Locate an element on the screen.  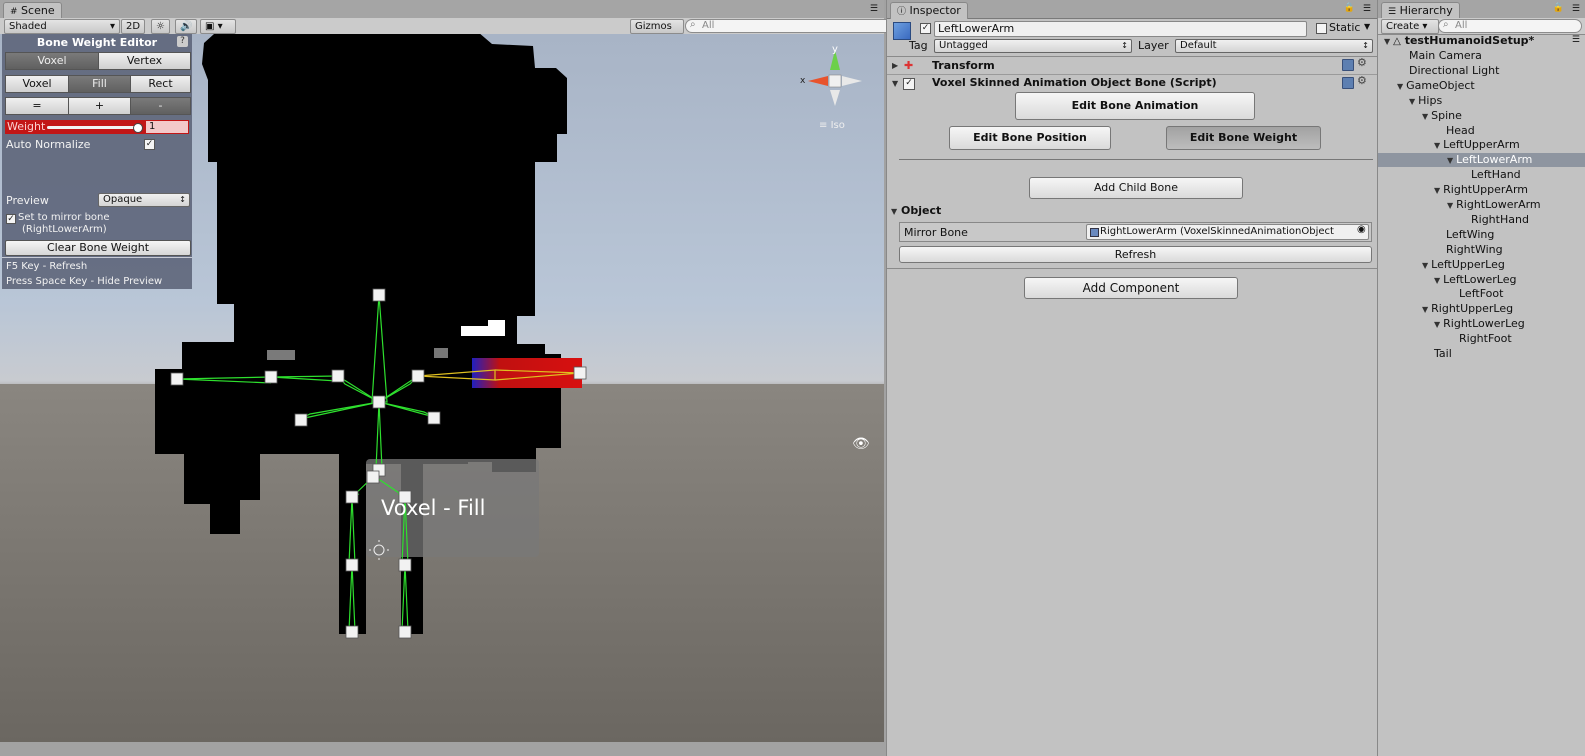
iso-label: ≡ Iso is located at coordinates (832, 125).